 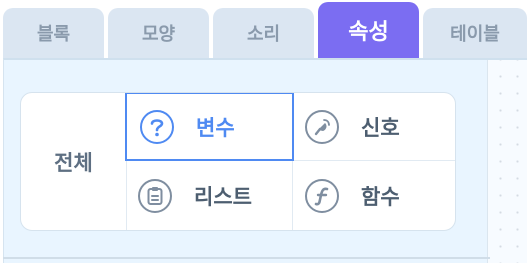 I want to click on tab-label: 소리, so click(x=263, y=34).